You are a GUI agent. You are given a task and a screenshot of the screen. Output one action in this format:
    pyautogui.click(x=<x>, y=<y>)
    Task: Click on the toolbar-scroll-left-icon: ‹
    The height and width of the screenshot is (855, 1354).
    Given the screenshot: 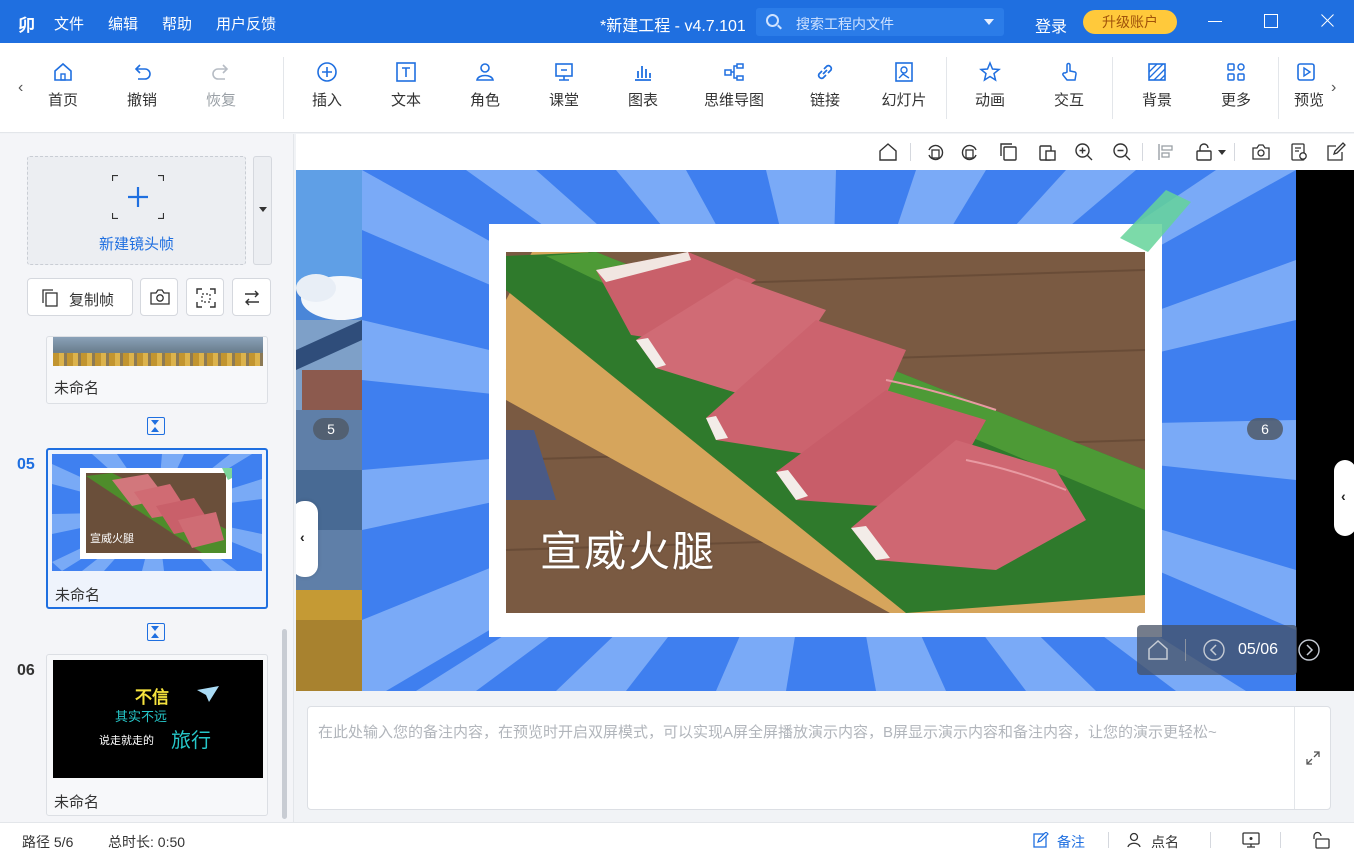 What is the action you would take?
    pyautogui.click(x=20, y=88)
    